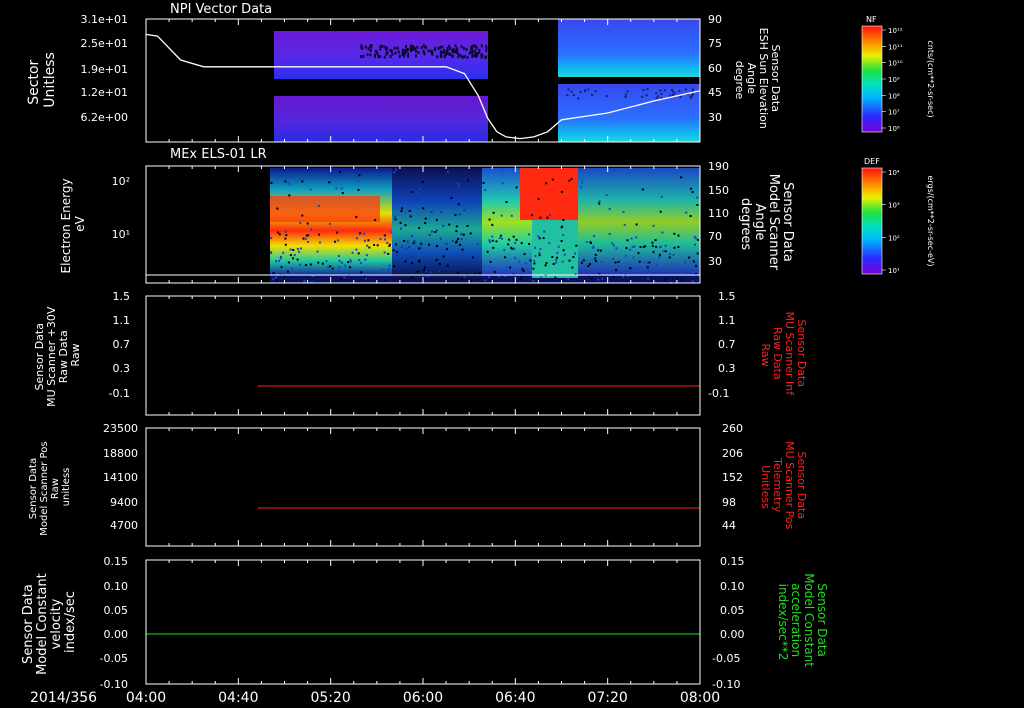 The width and height of the screenshot is (1024, 708). I want to click on y2-tick-label: 1.1, so click(727, 320).